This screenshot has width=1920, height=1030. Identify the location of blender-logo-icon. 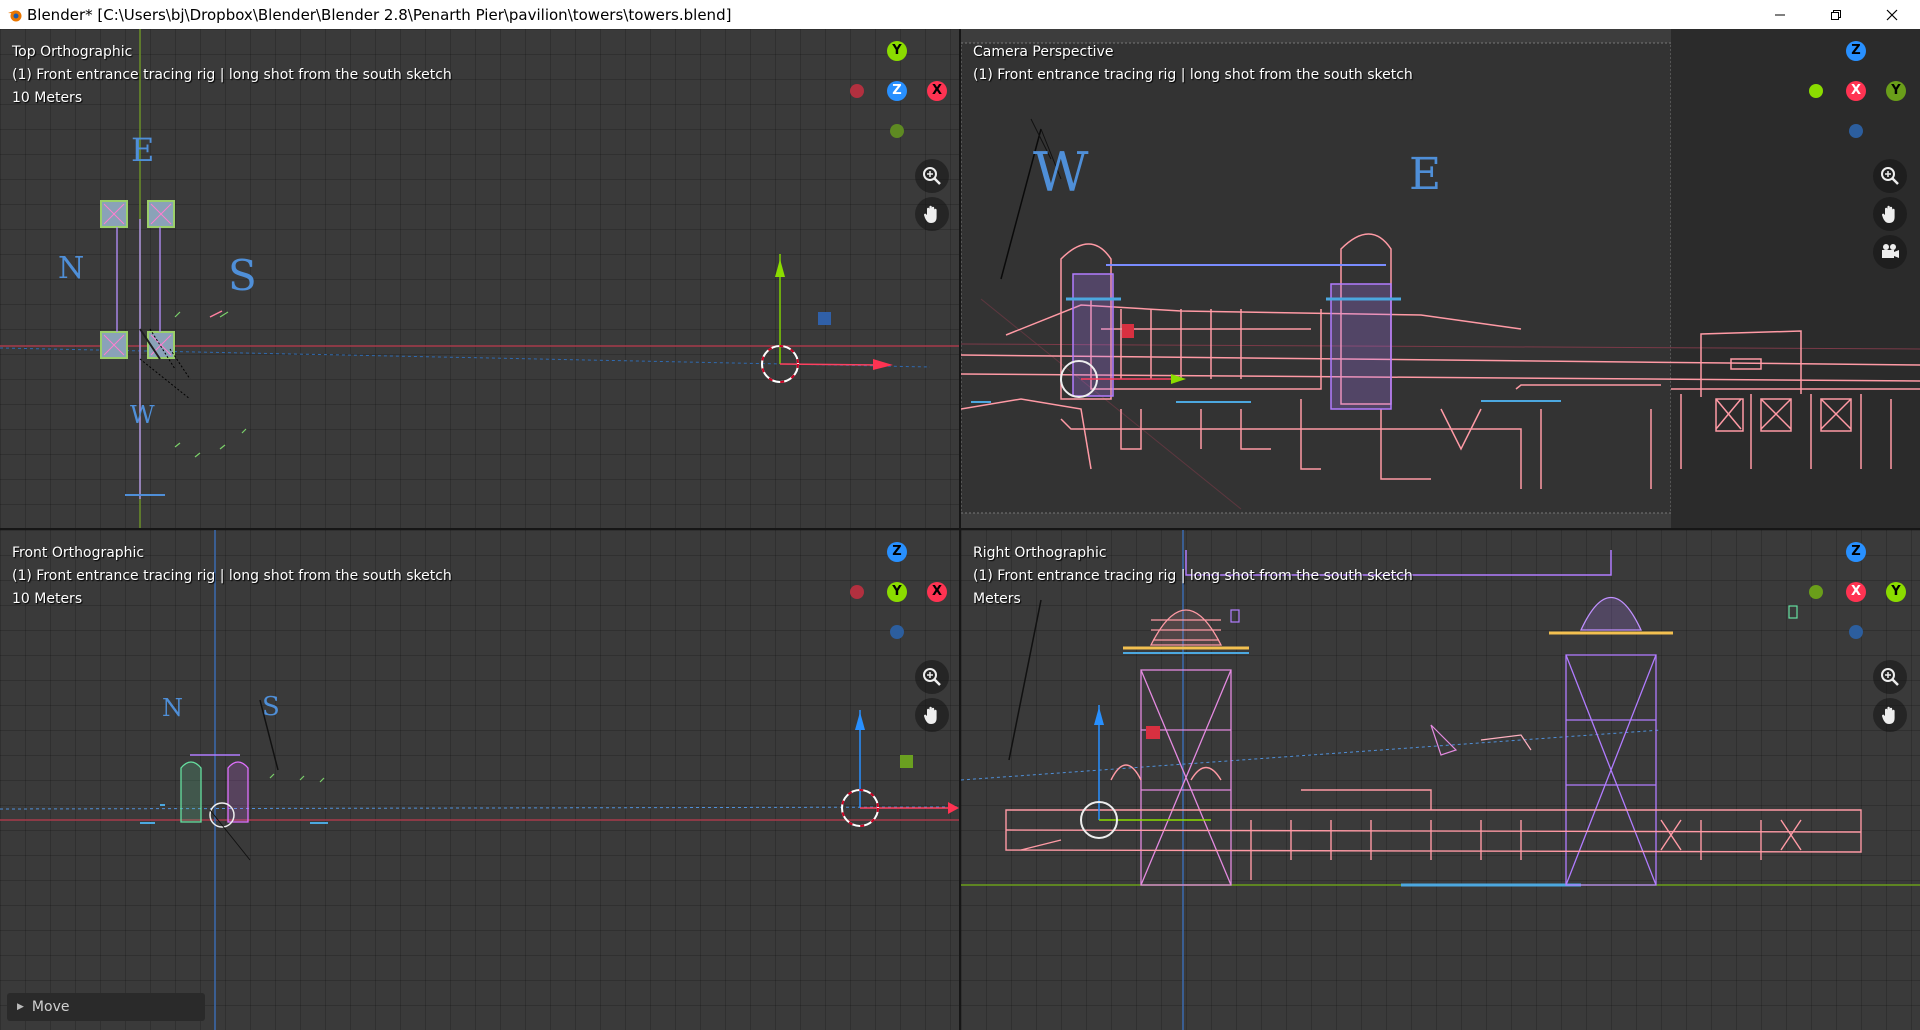
(15, 15).